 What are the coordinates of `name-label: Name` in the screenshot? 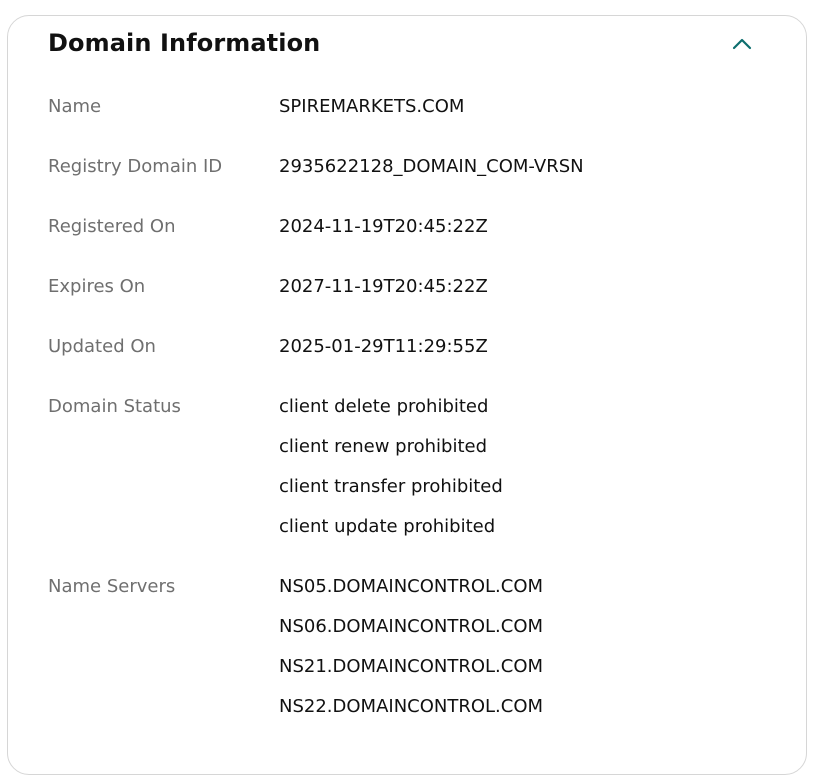 It's located at (75, 106).